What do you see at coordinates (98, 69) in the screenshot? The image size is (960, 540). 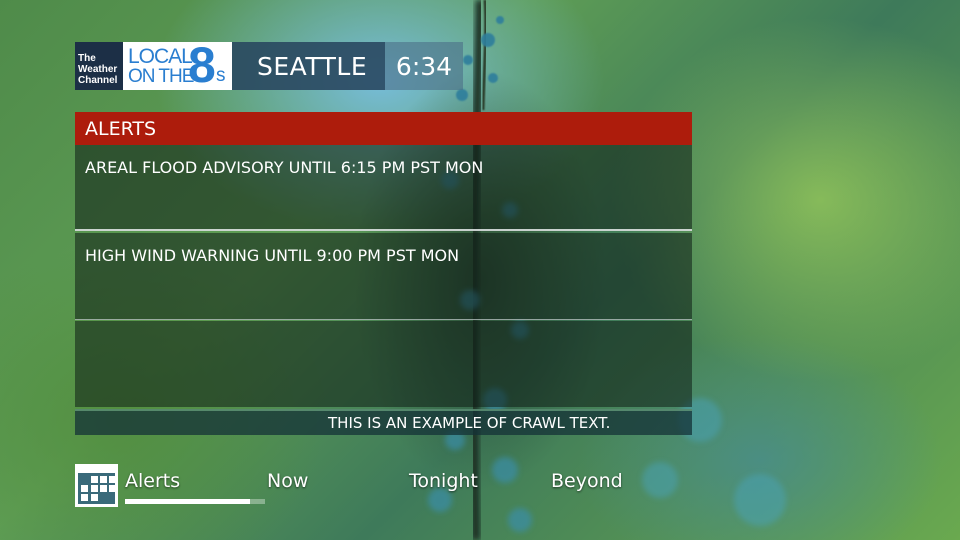 I see `twc-logo-line: Weather` at bounding box center [98, 69].